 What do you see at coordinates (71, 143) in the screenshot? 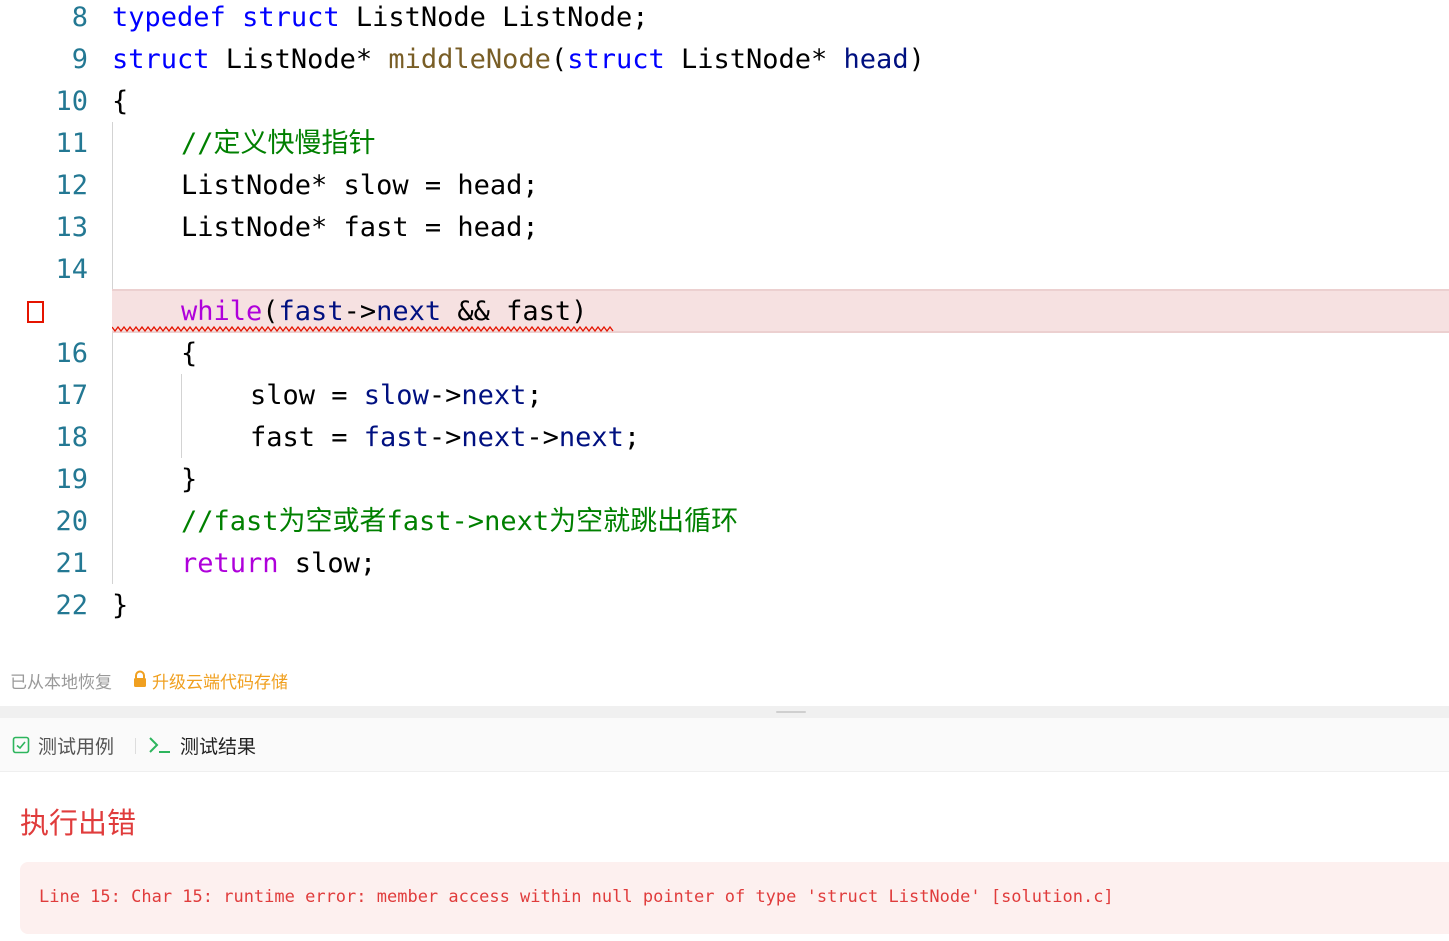
I see `line-number: 11` at bounding box center [71, 143].